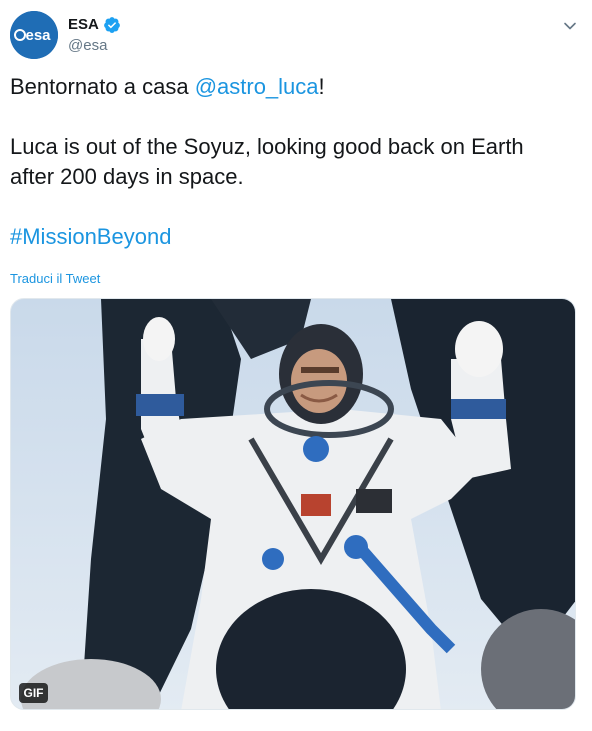  I want to click on verified-badge-icon, so click(112, 25).